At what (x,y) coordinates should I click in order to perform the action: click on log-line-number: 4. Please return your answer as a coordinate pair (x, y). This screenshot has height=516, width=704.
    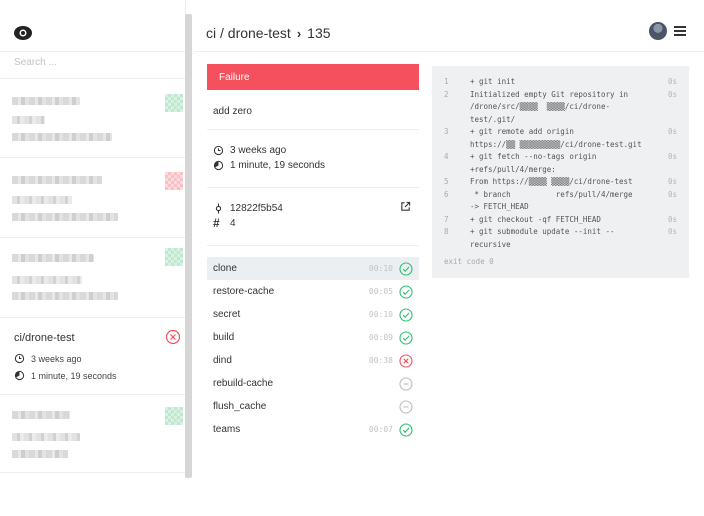
    Looking at the image, I should click on (446, 156).